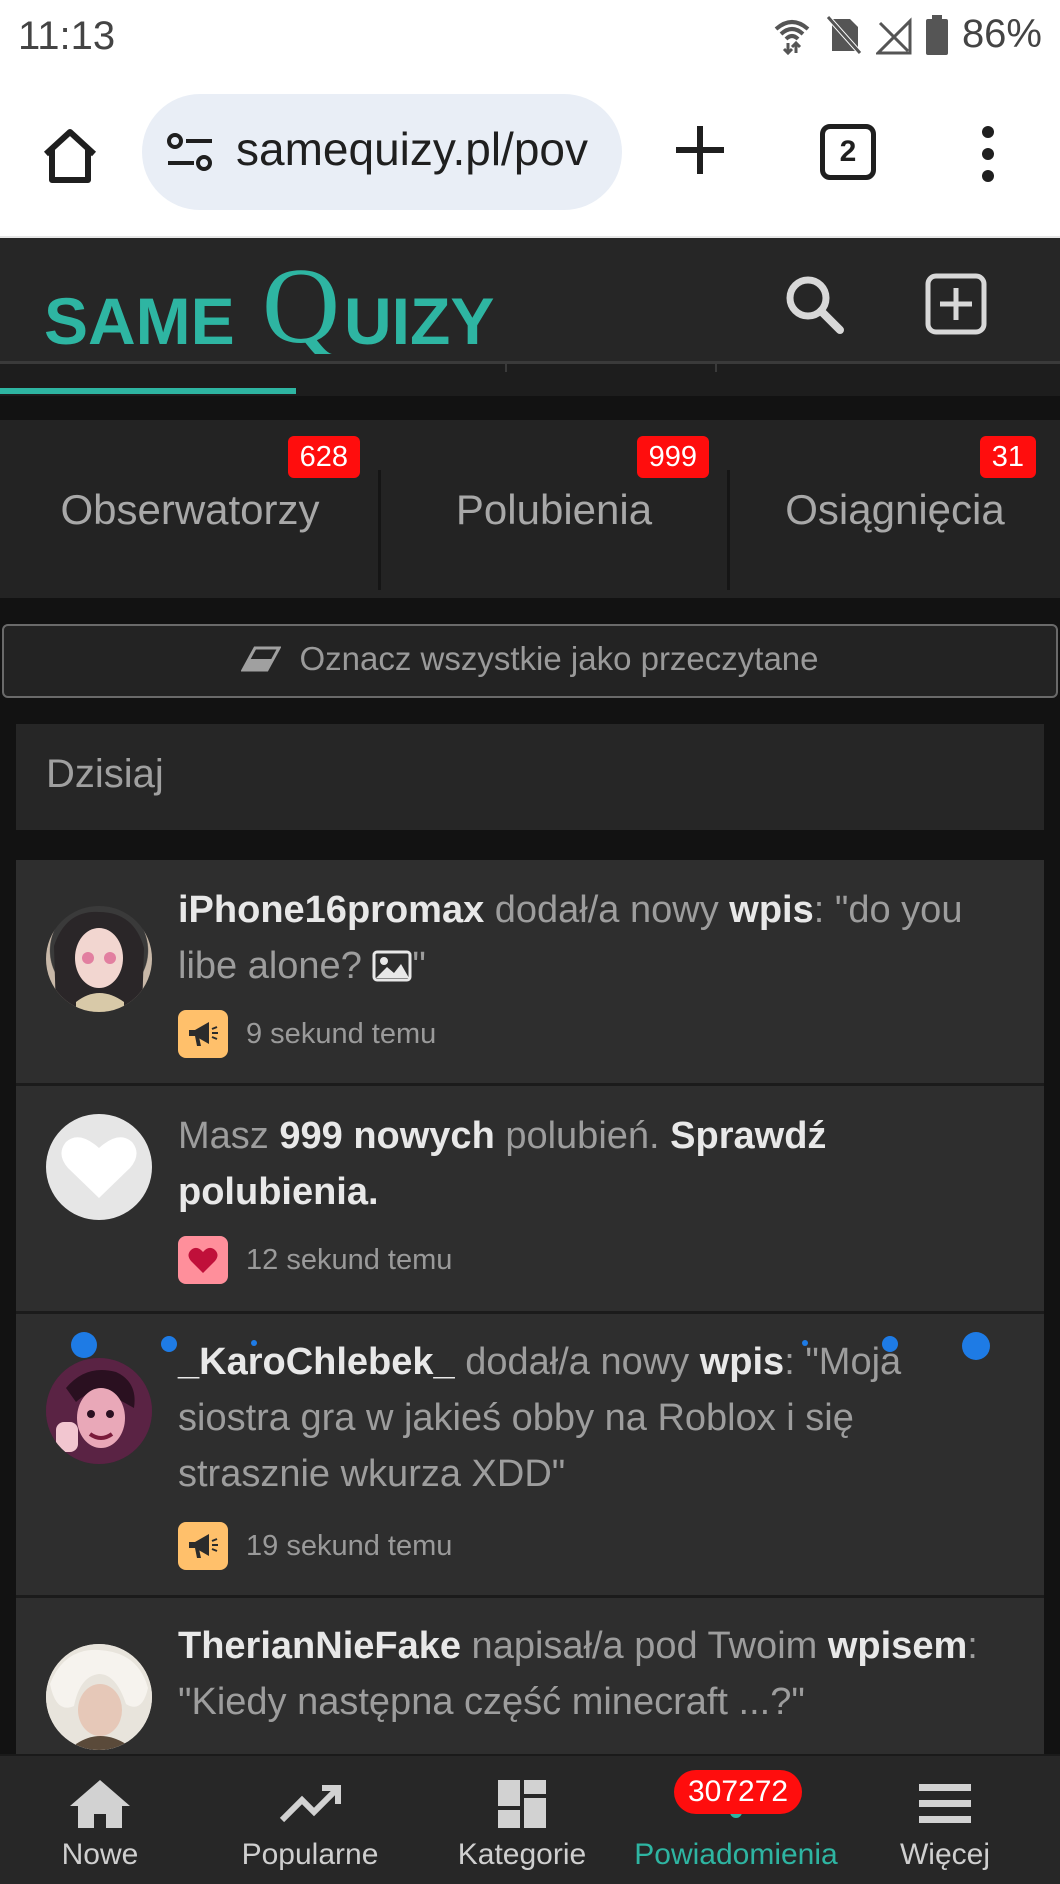 This screenshot has width=1060, height=1884. Describe the element at coordinates (530, 380) in the screenshot. I see `sub-navigation` at that location.